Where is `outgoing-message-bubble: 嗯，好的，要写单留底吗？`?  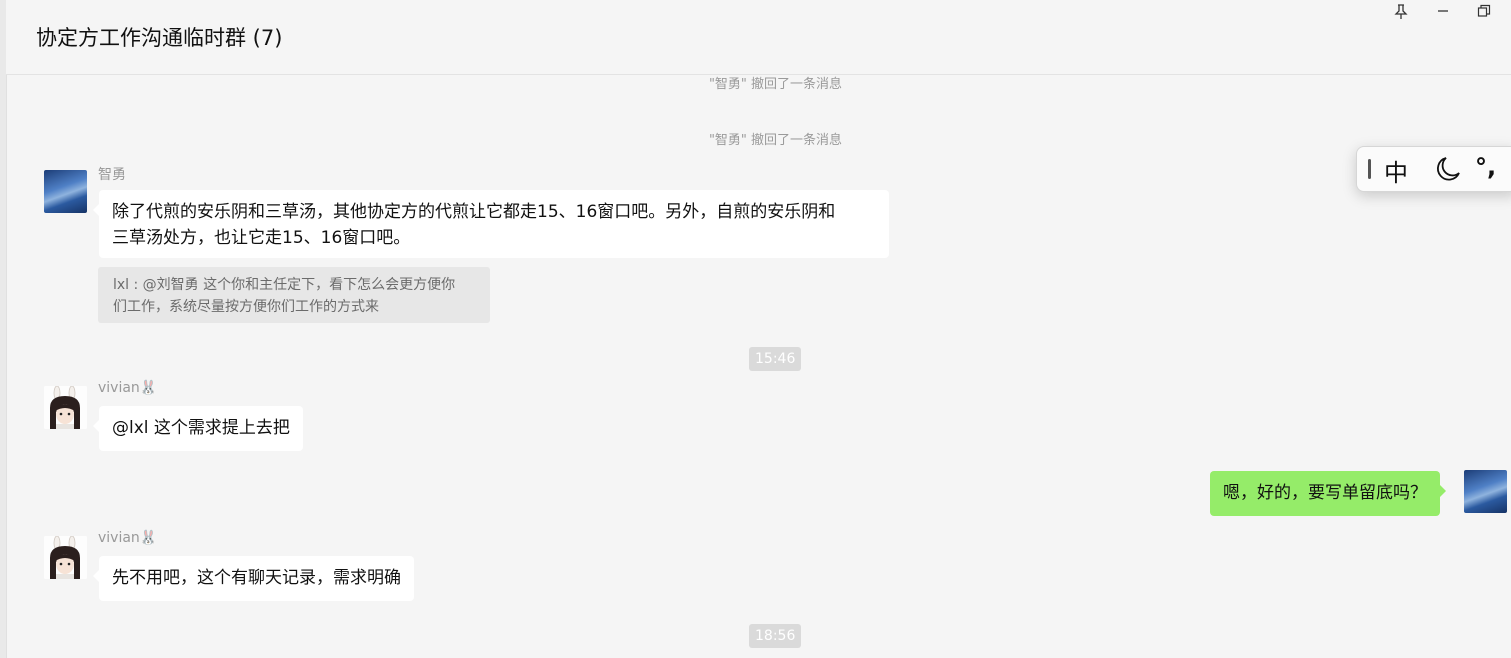 outgoing-message-bubble: 嗯，好的，要写单留底吗？ is located at coordinates (1328, 493).